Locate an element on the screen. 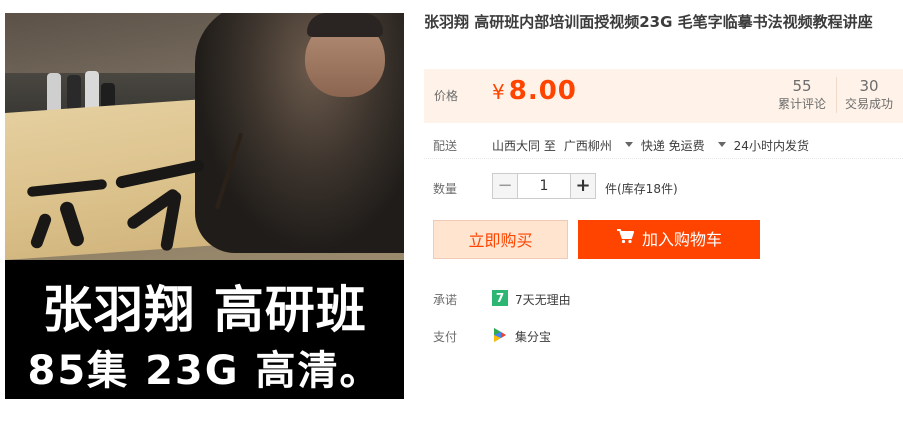 The width and height of the screenshot is (903, 422). quantity-stepper: − 1 + is located at coordinates (544, 186).